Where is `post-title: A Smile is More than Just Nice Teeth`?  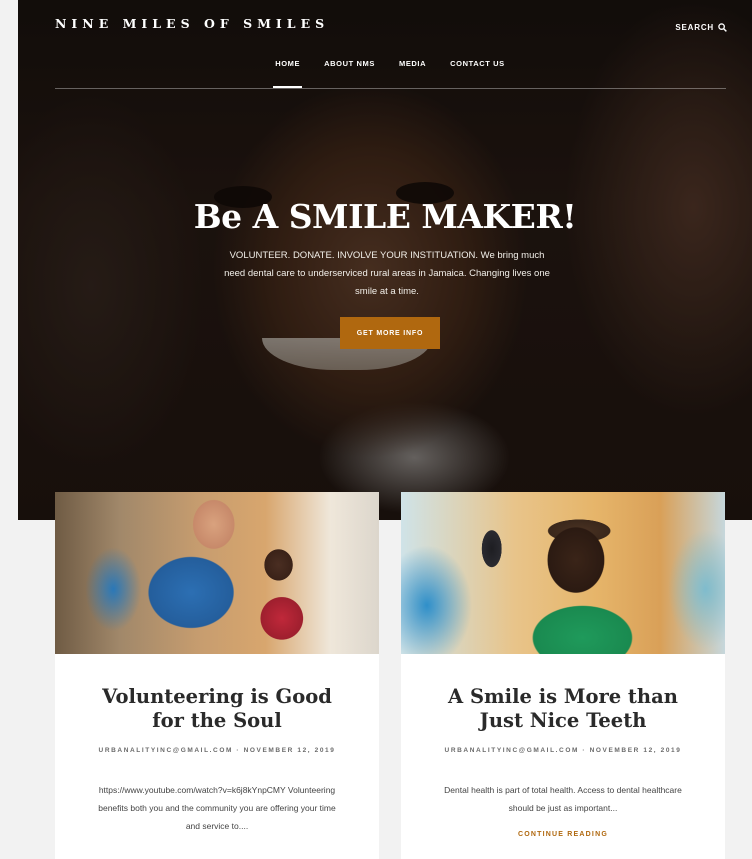 post-title: A Smile is More than Just Nice Teeth is located at coordinates (563, 709).